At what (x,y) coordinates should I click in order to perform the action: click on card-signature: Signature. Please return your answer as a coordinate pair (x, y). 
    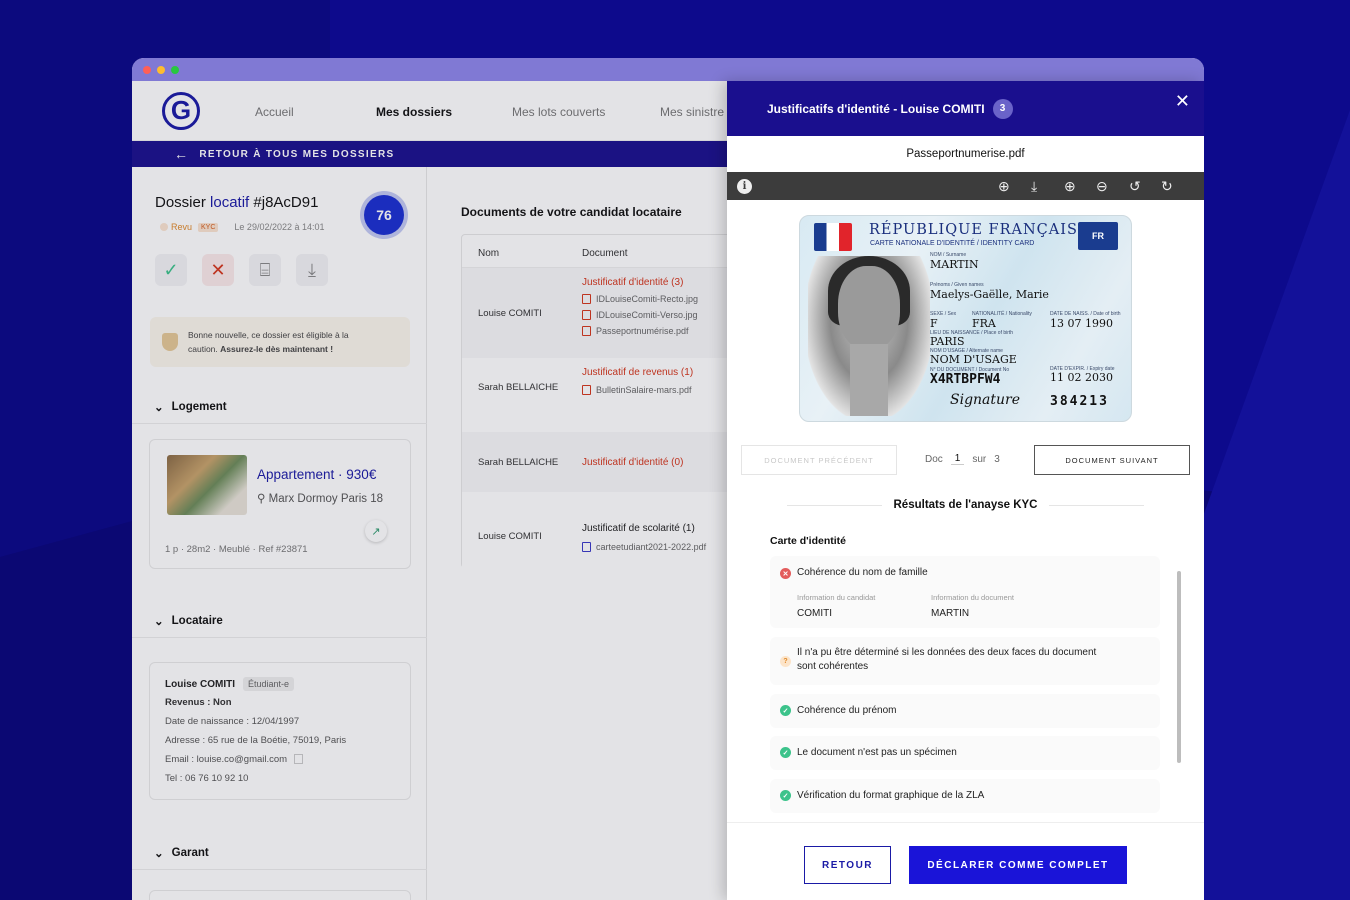
    Looking at the image, I should click on (985, 400).